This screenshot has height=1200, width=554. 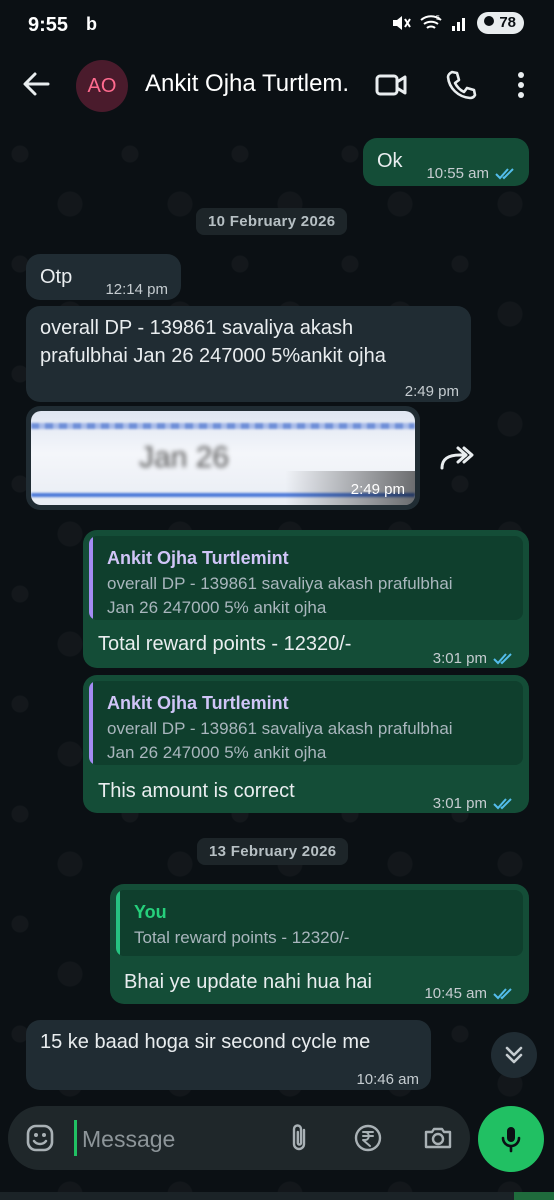 I want to click on double-chevron-down-icon, so click(x=514, y=1055).